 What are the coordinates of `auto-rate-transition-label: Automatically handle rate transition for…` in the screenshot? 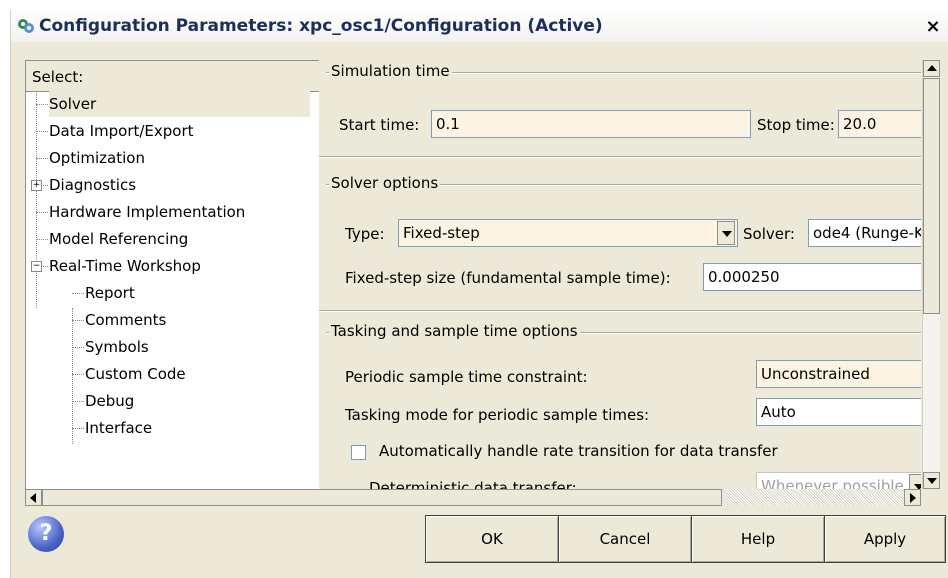 It's located at (578, 451).